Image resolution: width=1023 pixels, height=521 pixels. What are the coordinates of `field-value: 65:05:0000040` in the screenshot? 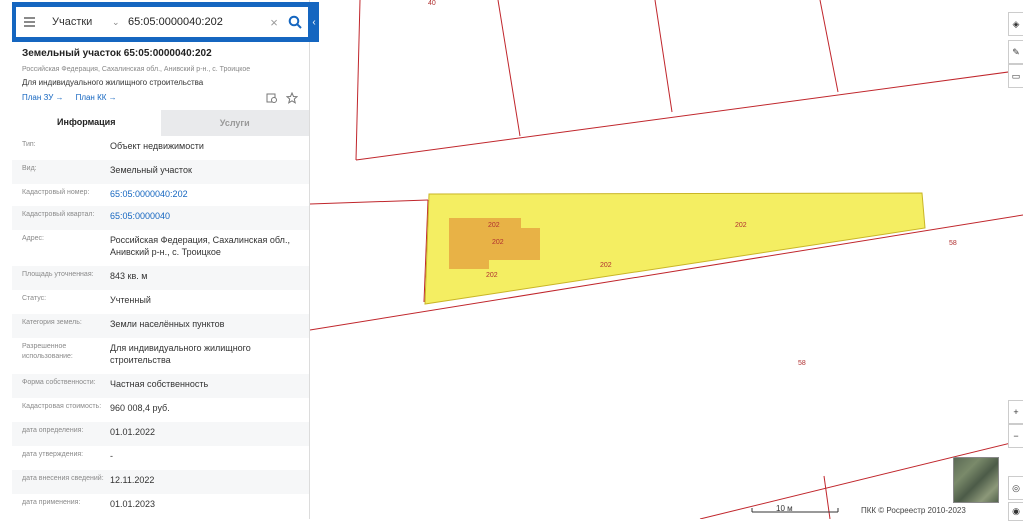 It's located at (209, 218).